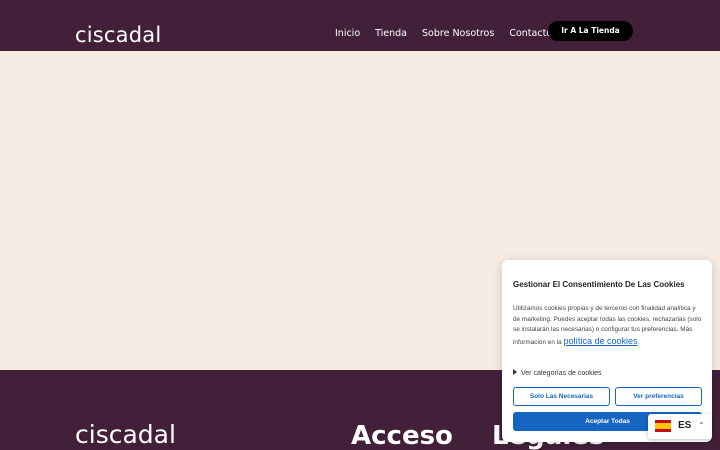 Image resolution: width=720 pixels, height=450 pixels. I want to click on cookie-categories-label: Ver categorías de cookies, so click(561, 373).